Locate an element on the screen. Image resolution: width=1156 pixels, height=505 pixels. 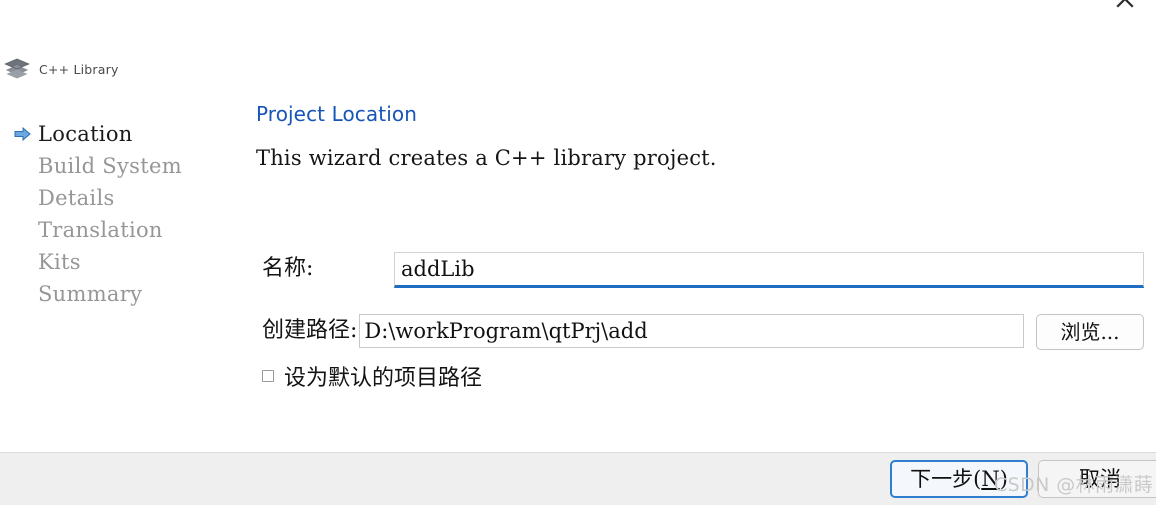
sidebar-item-build-system: Build System is located at coordinates (118, 166).